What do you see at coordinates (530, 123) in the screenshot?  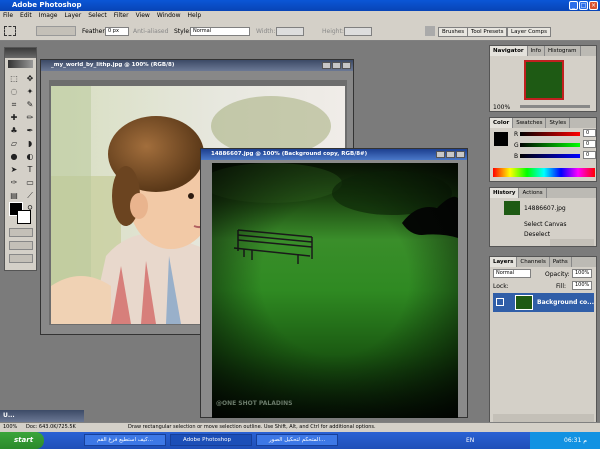 I see `tab-swatches: Swatches` at bounding box center [530, 123].